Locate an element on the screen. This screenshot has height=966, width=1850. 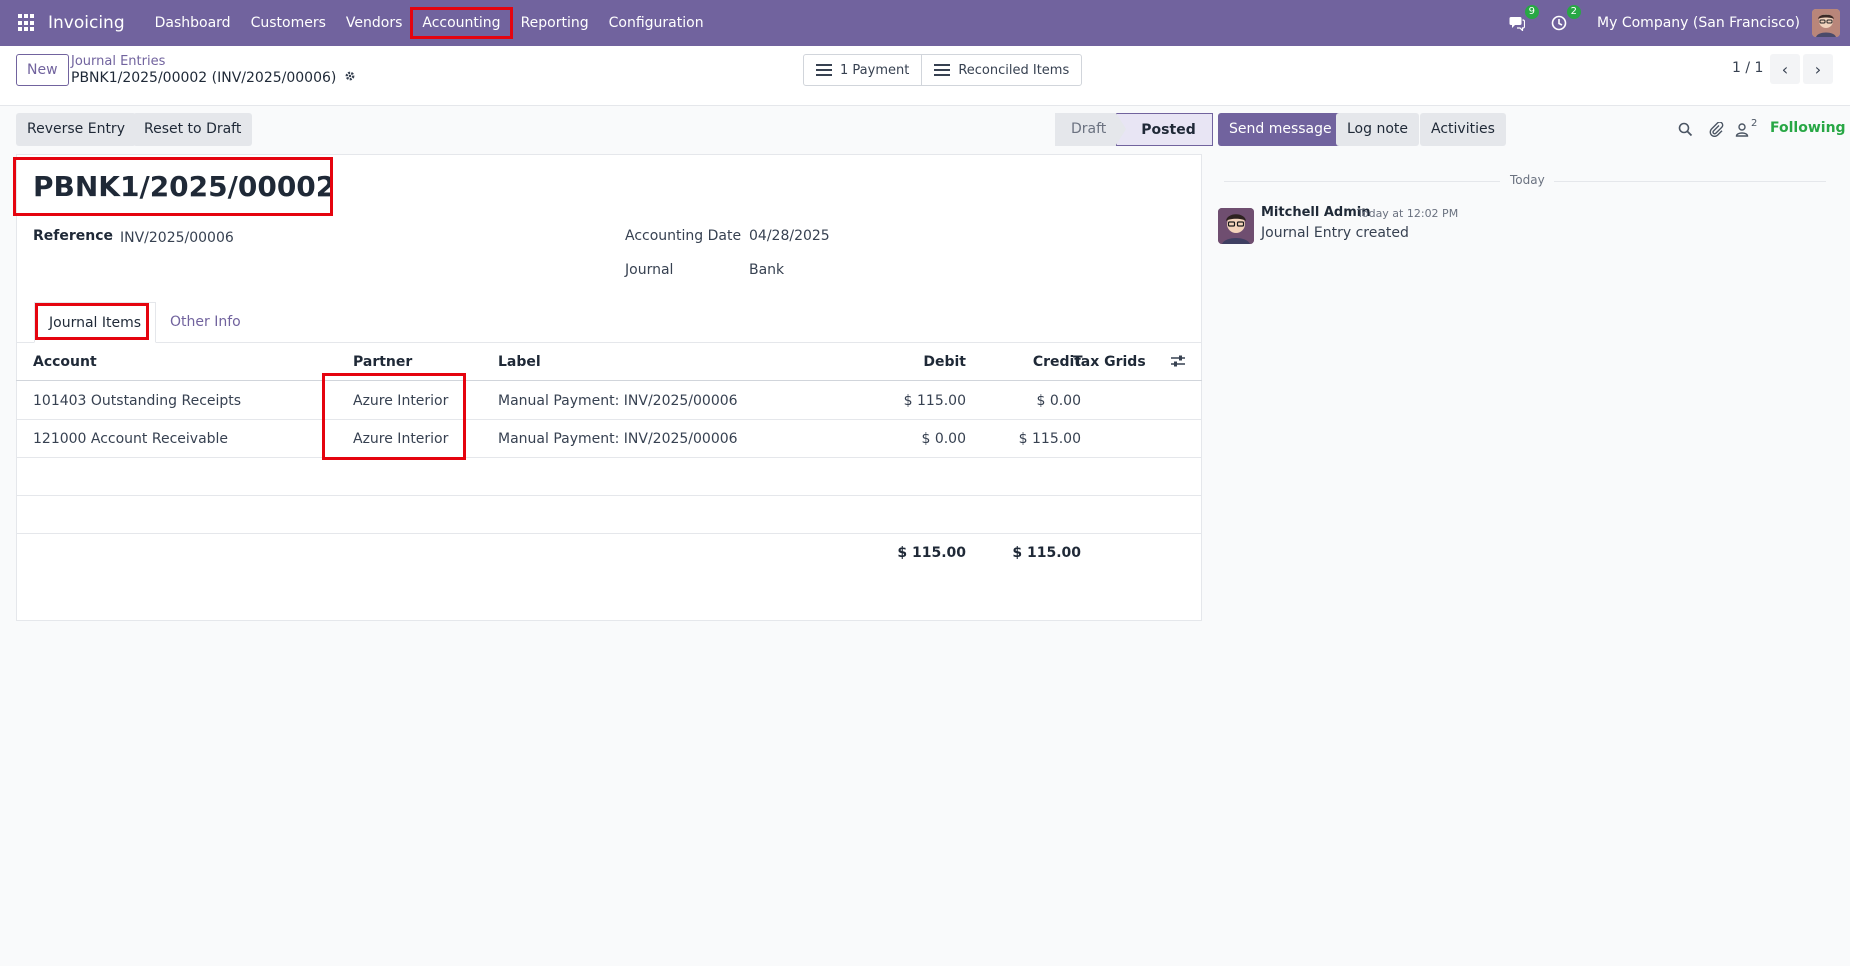
followers-count: 2 is located at coordinates (1754, 123).